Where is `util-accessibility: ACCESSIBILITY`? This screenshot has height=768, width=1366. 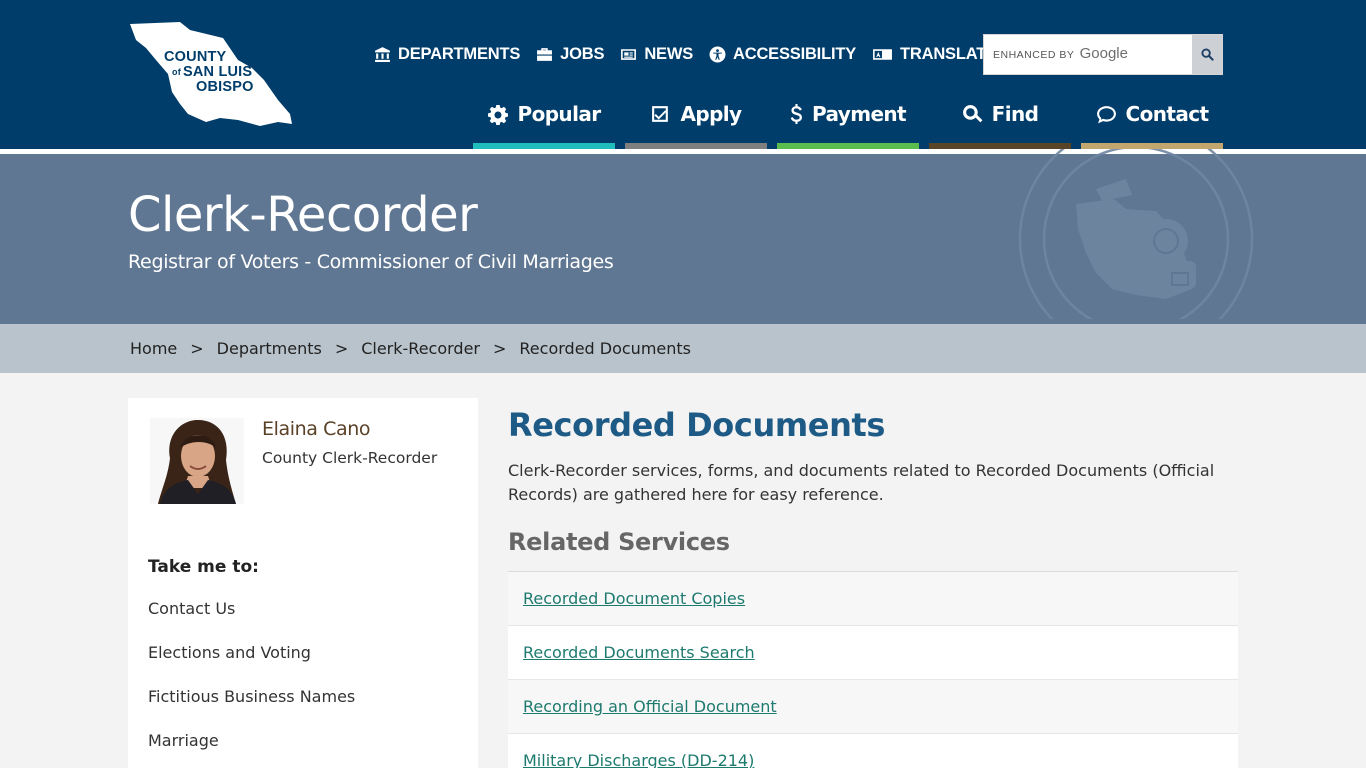 util-accessibility: ACCESSIBILITY is located at coordinates (782, 54).